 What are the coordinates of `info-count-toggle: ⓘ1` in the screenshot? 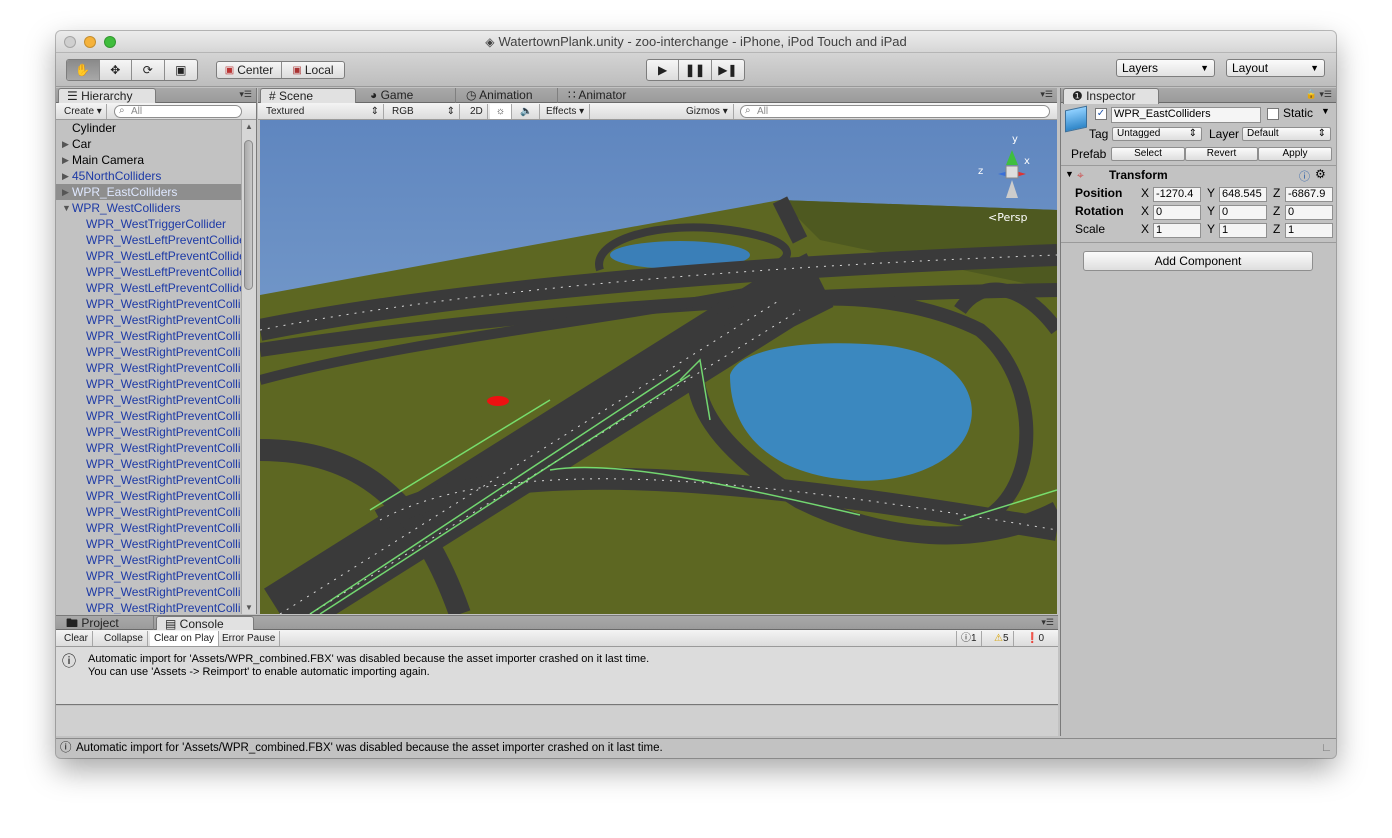 It's located at (969, 638).